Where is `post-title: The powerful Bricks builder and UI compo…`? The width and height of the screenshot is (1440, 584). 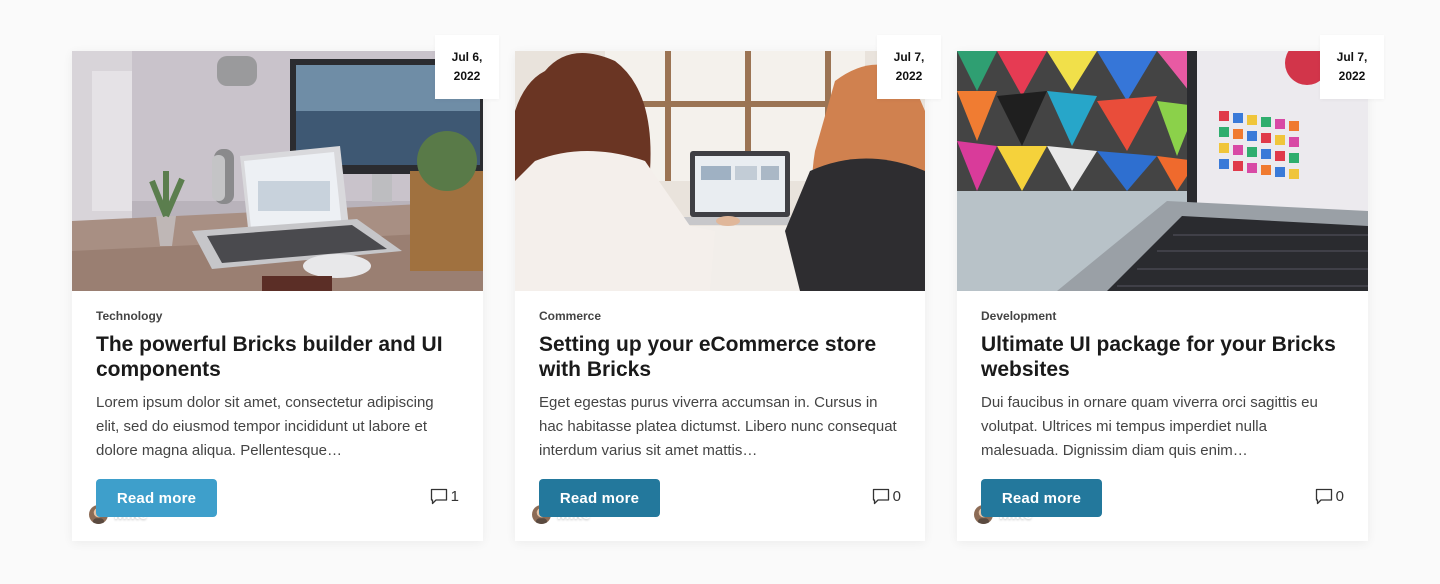 post-title: The powerful Bricks builder and UI compo… is located at coordinates (277, 357).